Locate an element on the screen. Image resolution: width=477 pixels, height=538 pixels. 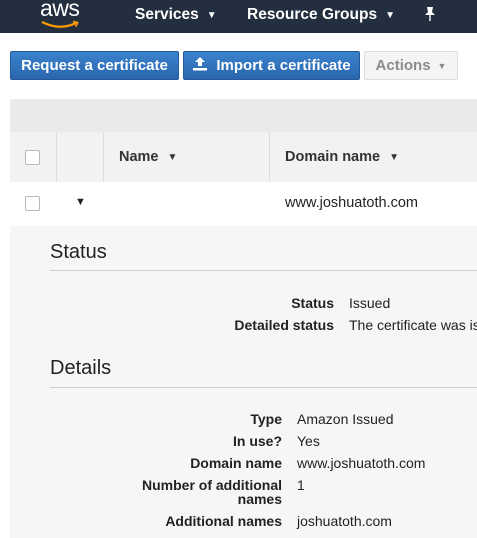
row-checkbox is located at coordinates (32, 203).